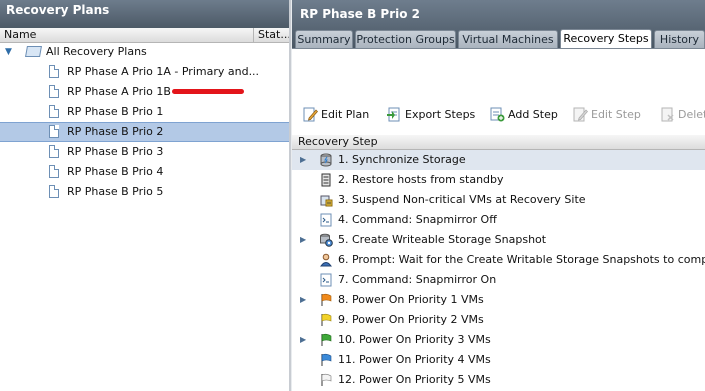 The image size is (705, 391). What do you see at coordinates (405, 39) in the screenshot?
I see `tab-protection-groups: Protection Groups` at bounding box center [405, 39].